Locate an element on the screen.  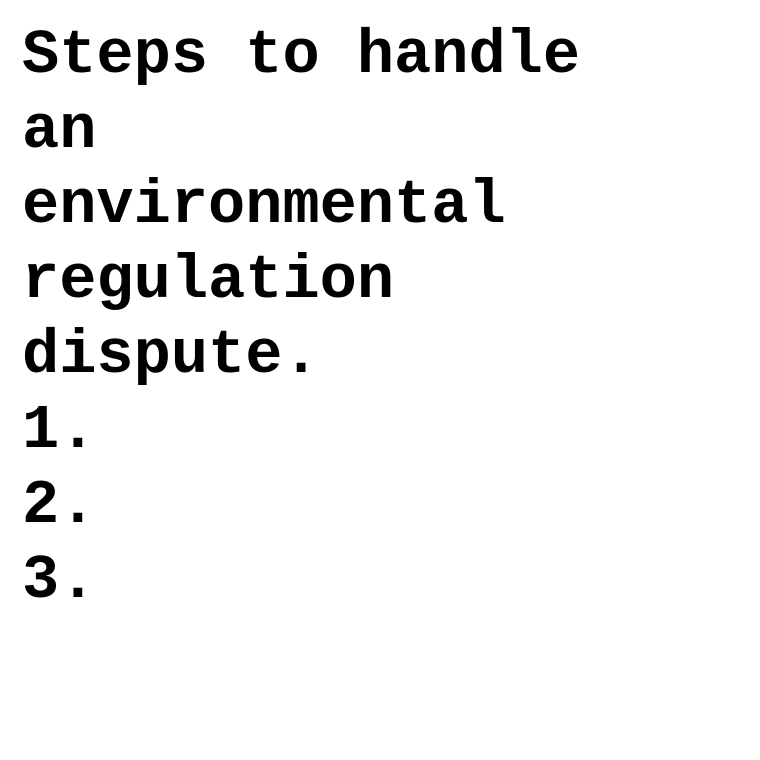
list-item-number: 1. is located at coordinates (59, 430).